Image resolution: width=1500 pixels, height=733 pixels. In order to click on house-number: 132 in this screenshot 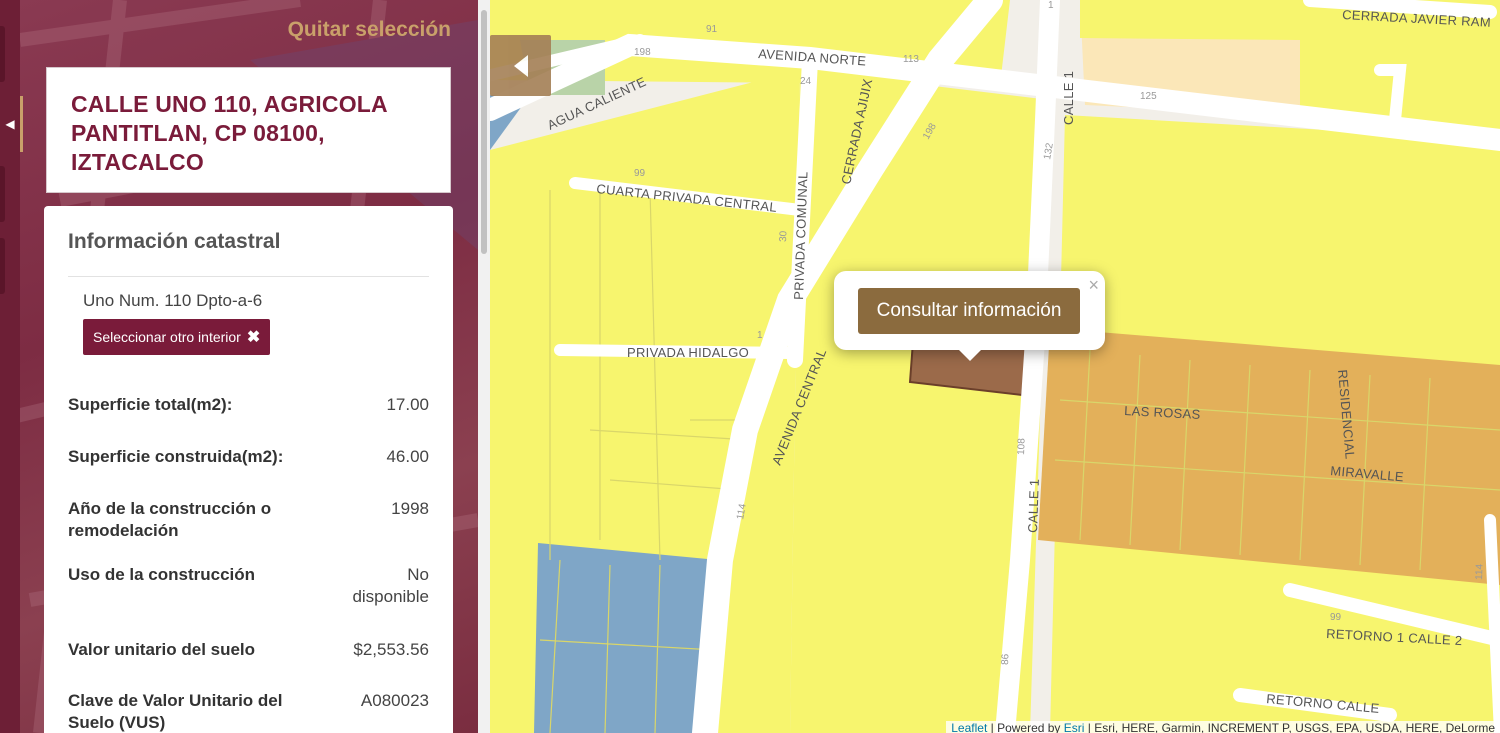, I will do `click(1049, 151)`.